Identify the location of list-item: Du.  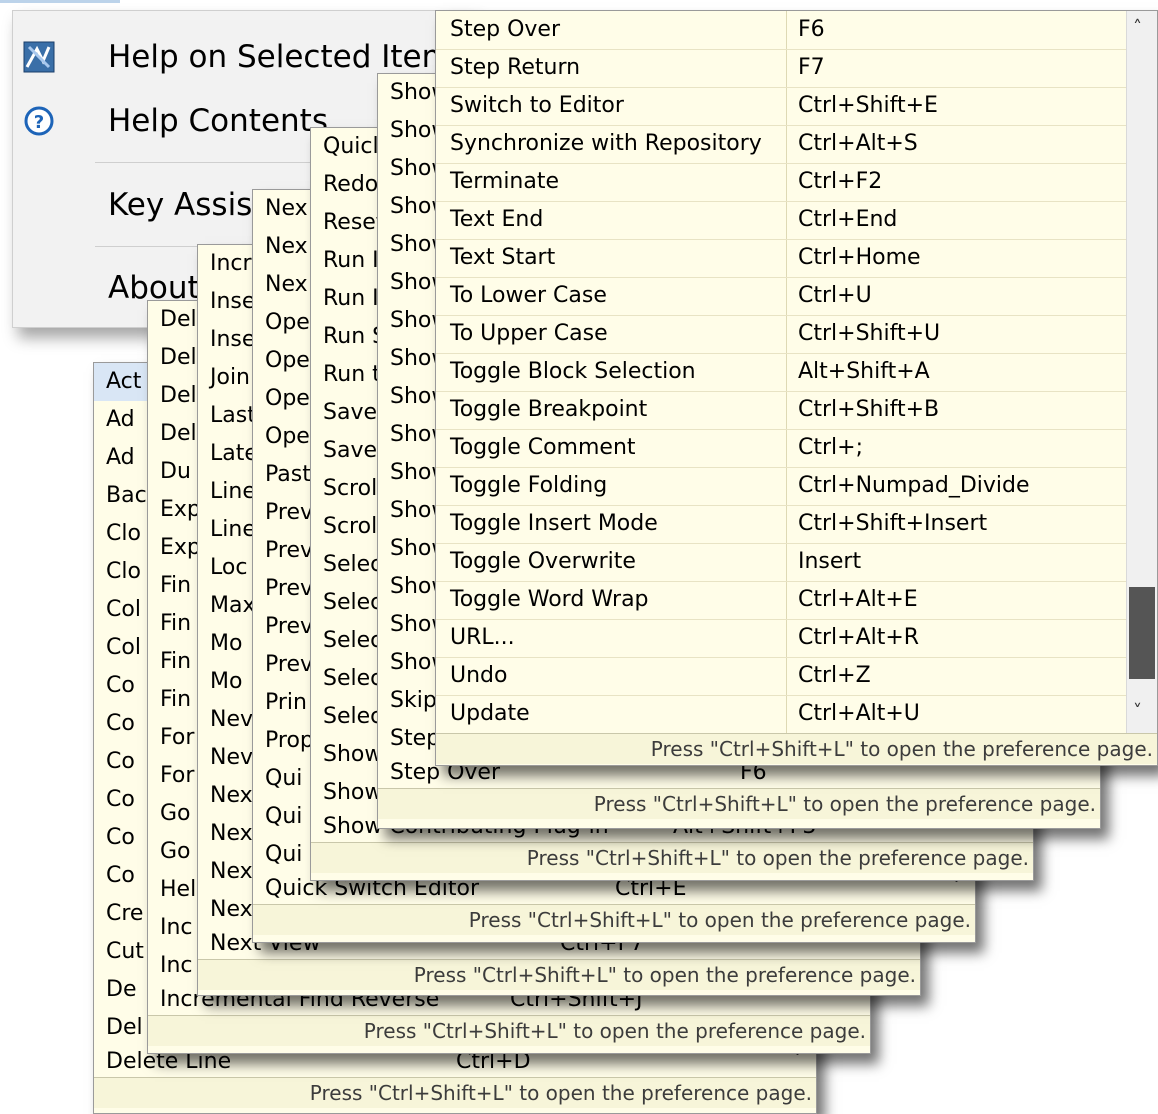
(173, 472).